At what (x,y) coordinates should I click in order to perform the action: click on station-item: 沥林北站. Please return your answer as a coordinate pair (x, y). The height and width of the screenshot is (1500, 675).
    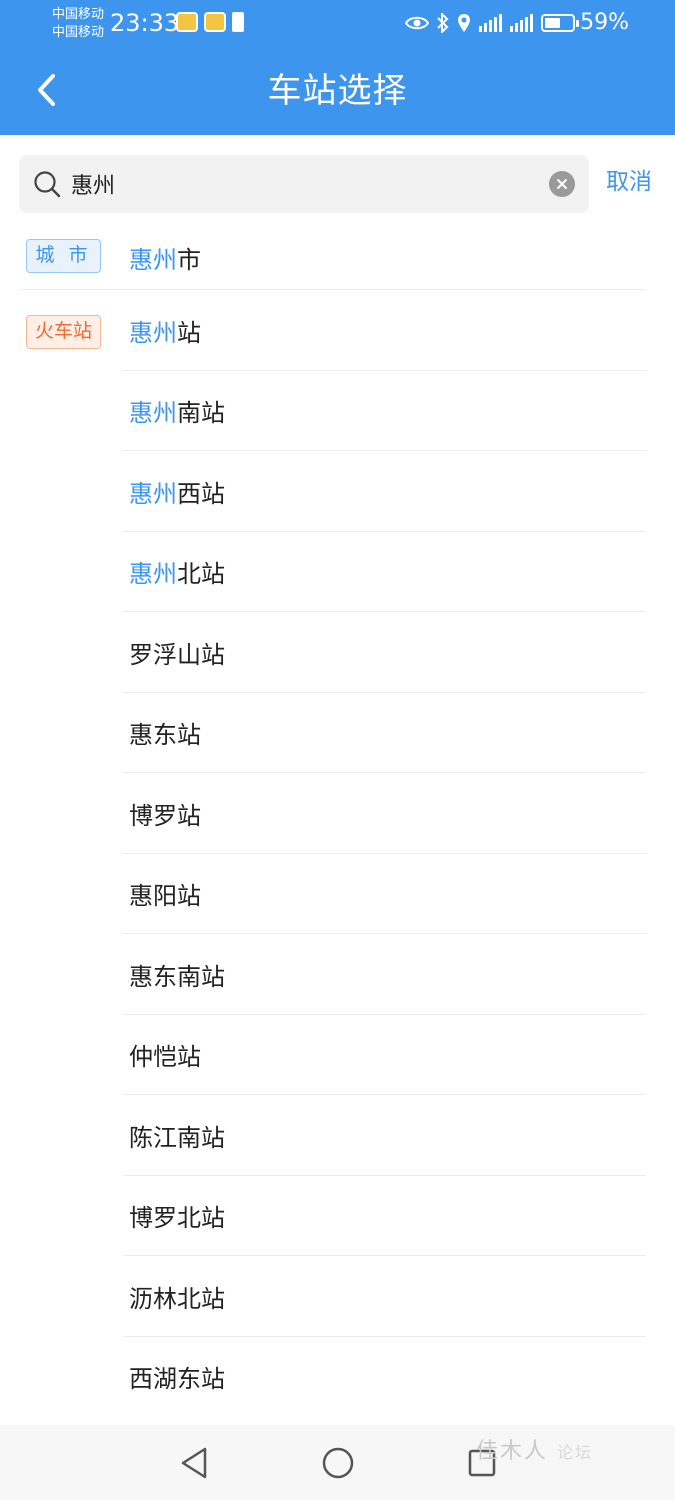
    Looking at the image, I should click on (337, 1296).